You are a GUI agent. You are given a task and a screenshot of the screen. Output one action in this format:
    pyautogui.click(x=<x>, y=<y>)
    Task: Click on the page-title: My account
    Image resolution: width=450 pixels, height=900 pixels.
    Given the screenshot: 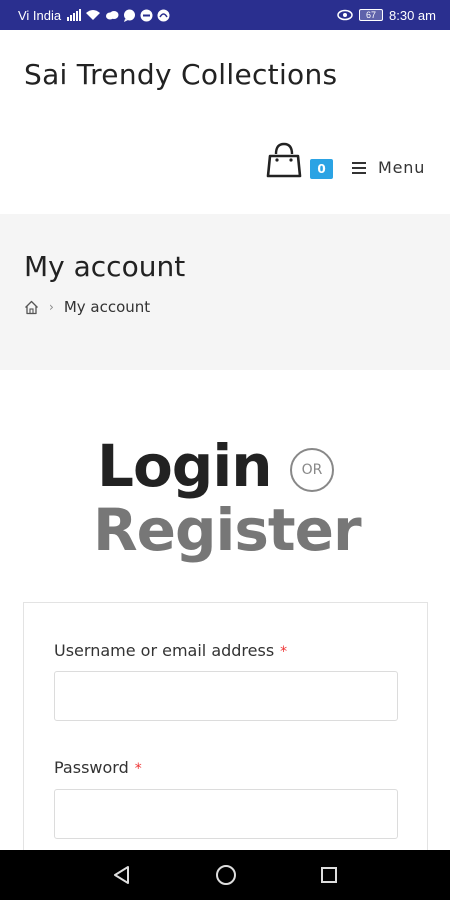 What is the action you would take?
    pyautogui.click(x=105, y=266)
    